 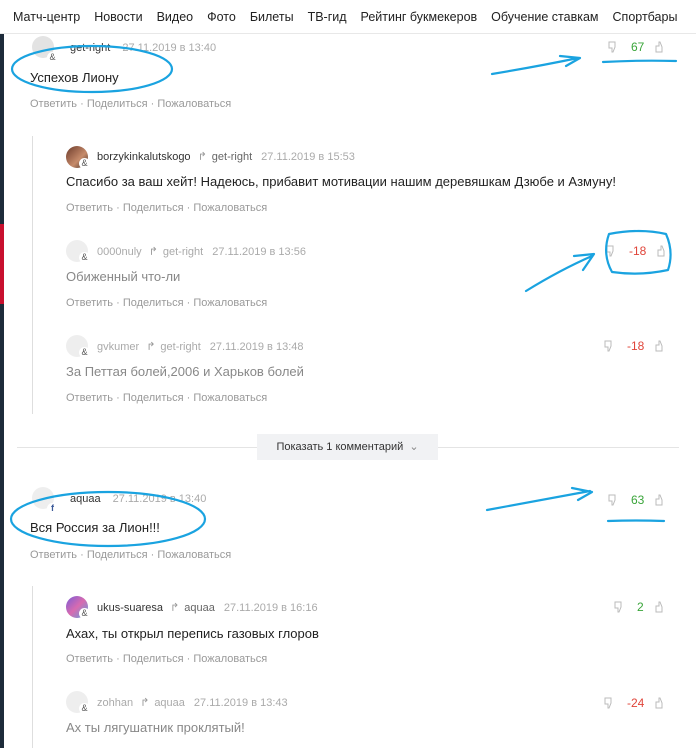 What do you see at coordinates (115, 703) in the screenshot?
I see `comment-author: zohhan` at bounding box center [115, 703].